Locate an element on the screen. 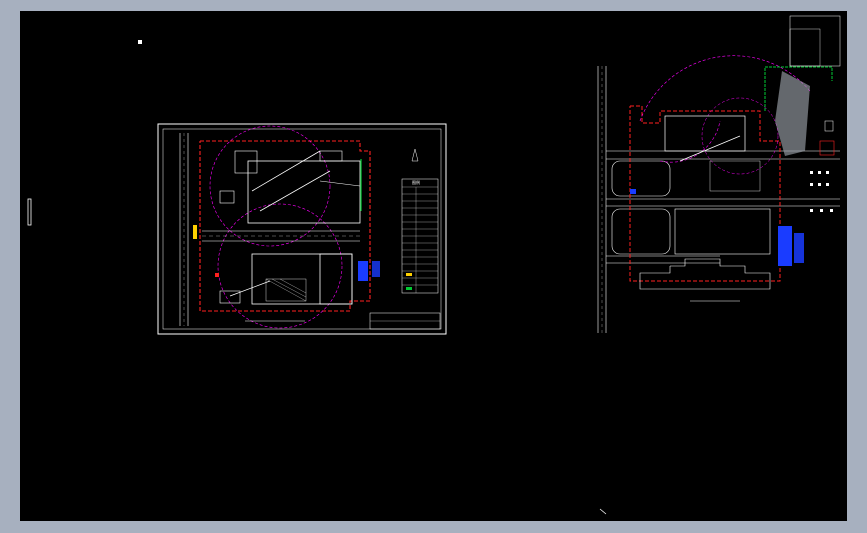 Image resolution: width=867 pixels, height=533 pixels. cursor-mark is located at coordinates (603, 511).